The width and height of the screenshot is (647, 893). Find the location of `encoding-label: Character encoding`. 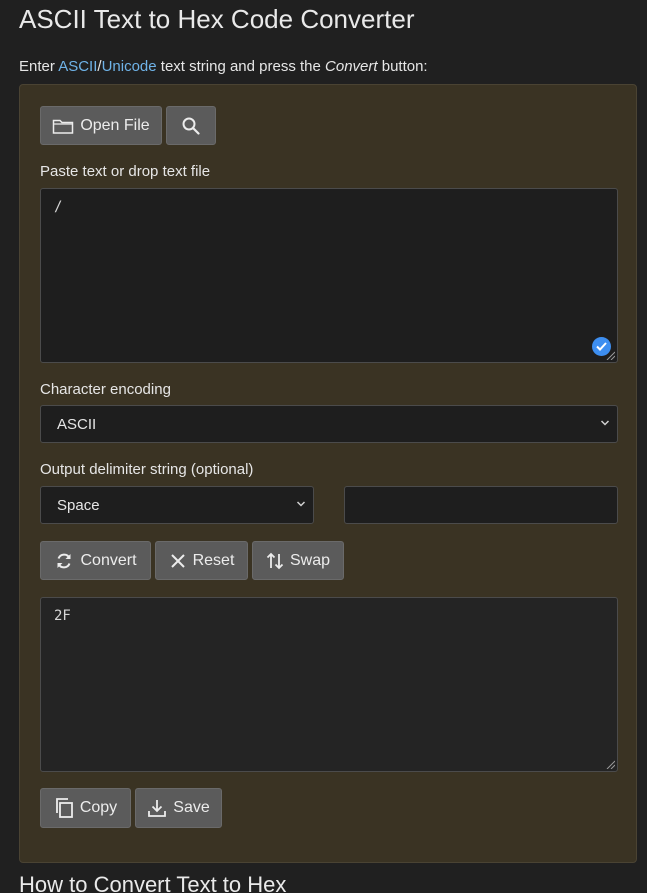

encoding-label: Character encoding is located at coordinates (105, 389).